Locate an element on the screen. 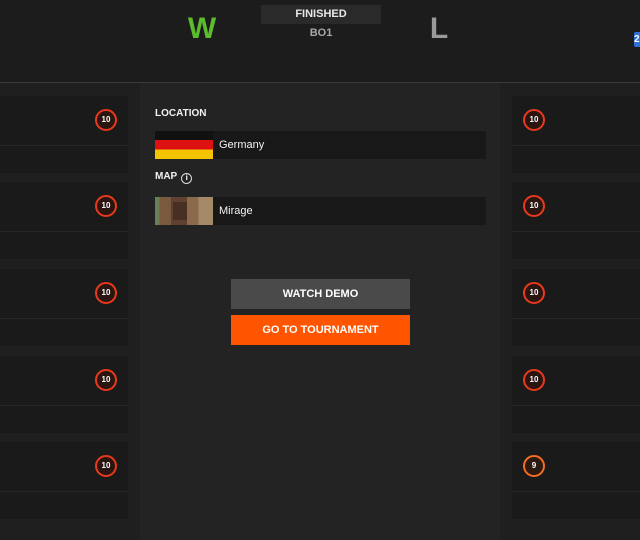  map-field: Mirage is located at coordinates (320, 211).